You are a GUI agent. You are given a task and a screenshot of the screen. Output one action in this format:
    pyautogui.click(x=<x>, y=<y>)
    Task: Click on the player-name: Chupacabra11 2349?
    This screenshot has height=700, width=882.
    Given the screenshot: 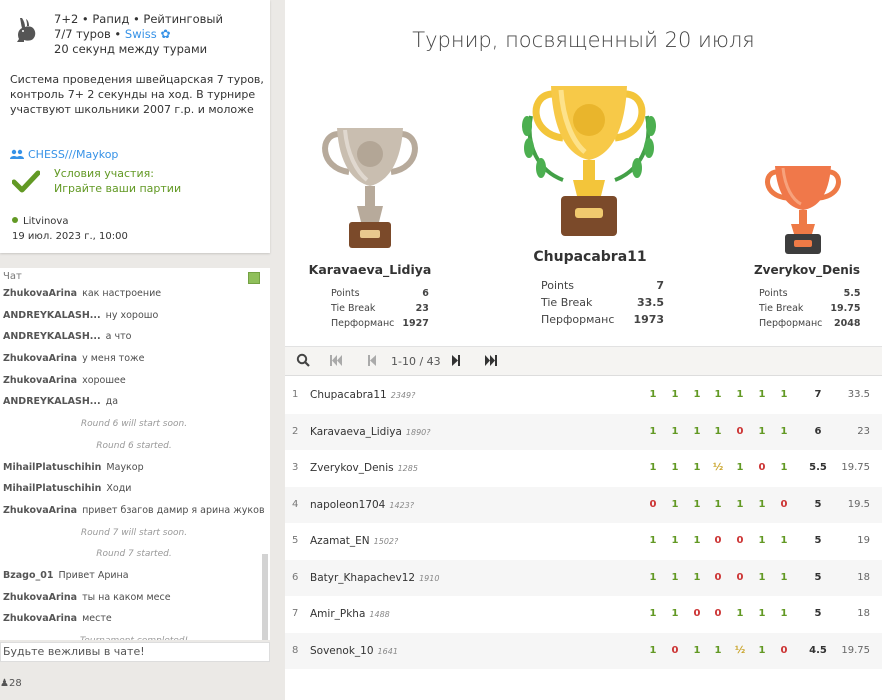 What is the action you would take?
    pyautogui.click(x=362, y=395)
    